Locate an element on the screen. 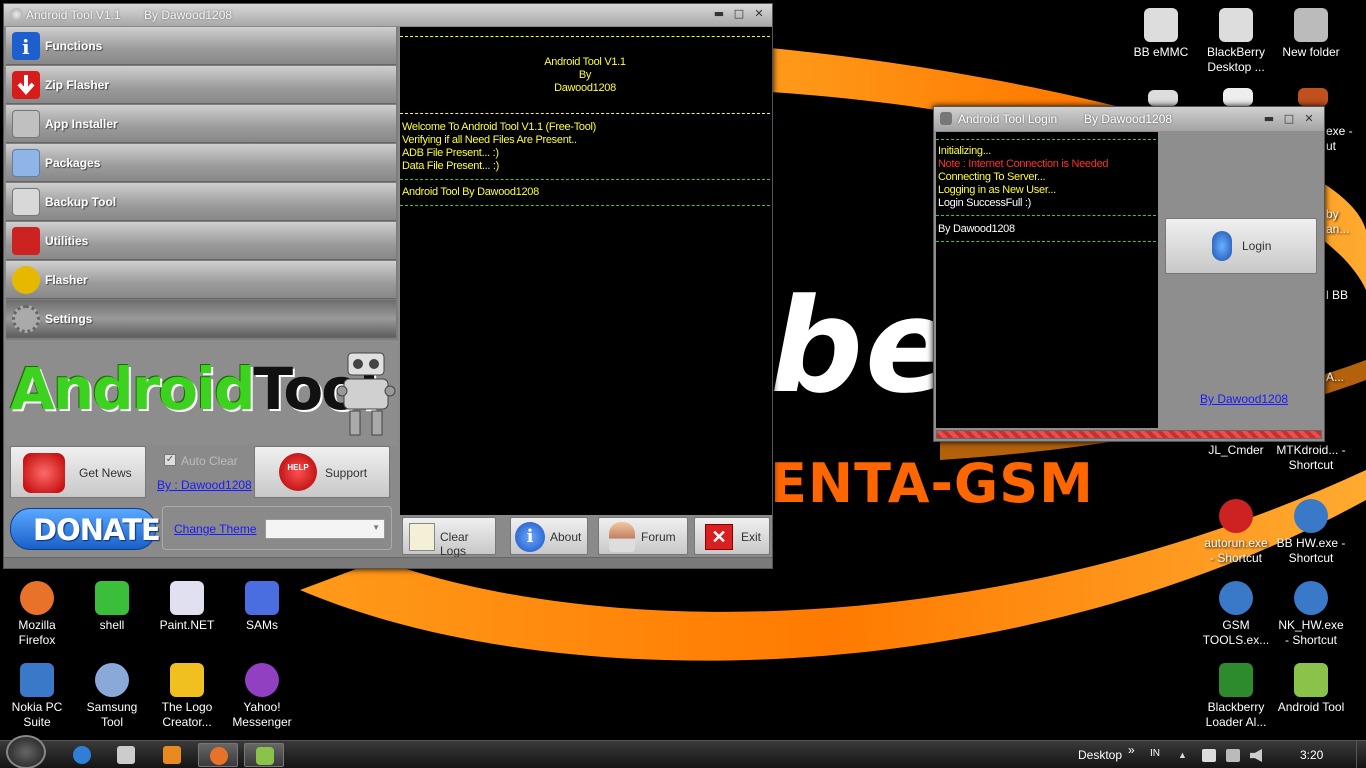 The image size is (1366, 768). taskbar-item-media-player is located at coordinates (172, 755).